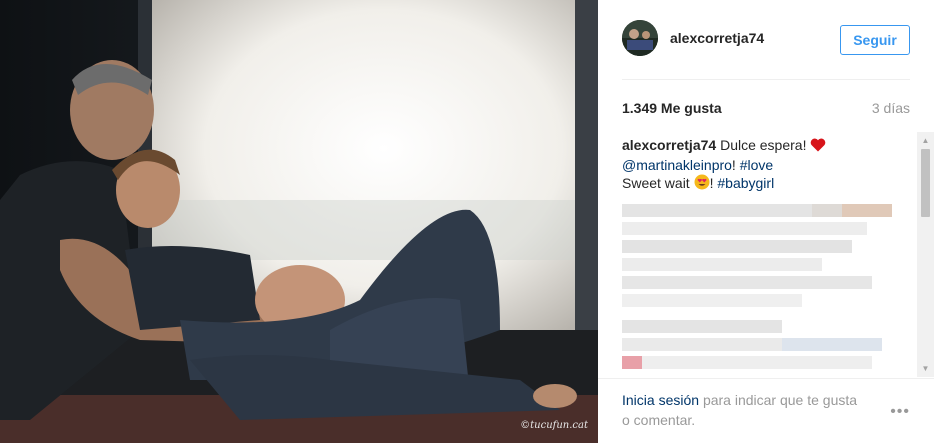  What do you see at coordinates (672, 108) in the screenshot?
I see `likes-count: 1.349 Me gusta` at bounding box center [672, 108].